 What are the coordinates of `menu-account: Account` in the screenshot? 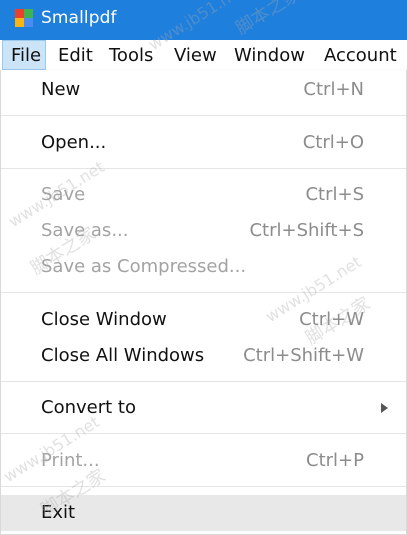 It's located at (360, 55).